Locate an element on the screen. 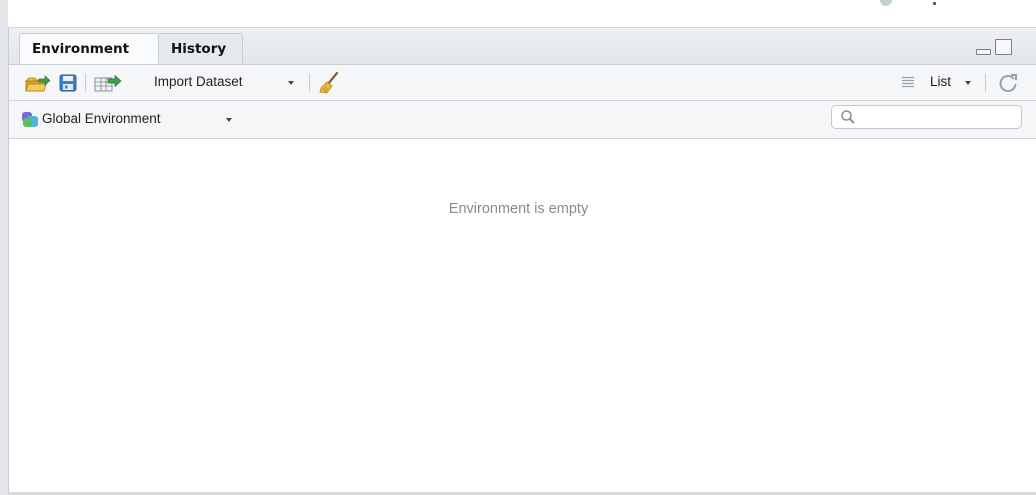  top-strip is located at coordinates (522, 14).